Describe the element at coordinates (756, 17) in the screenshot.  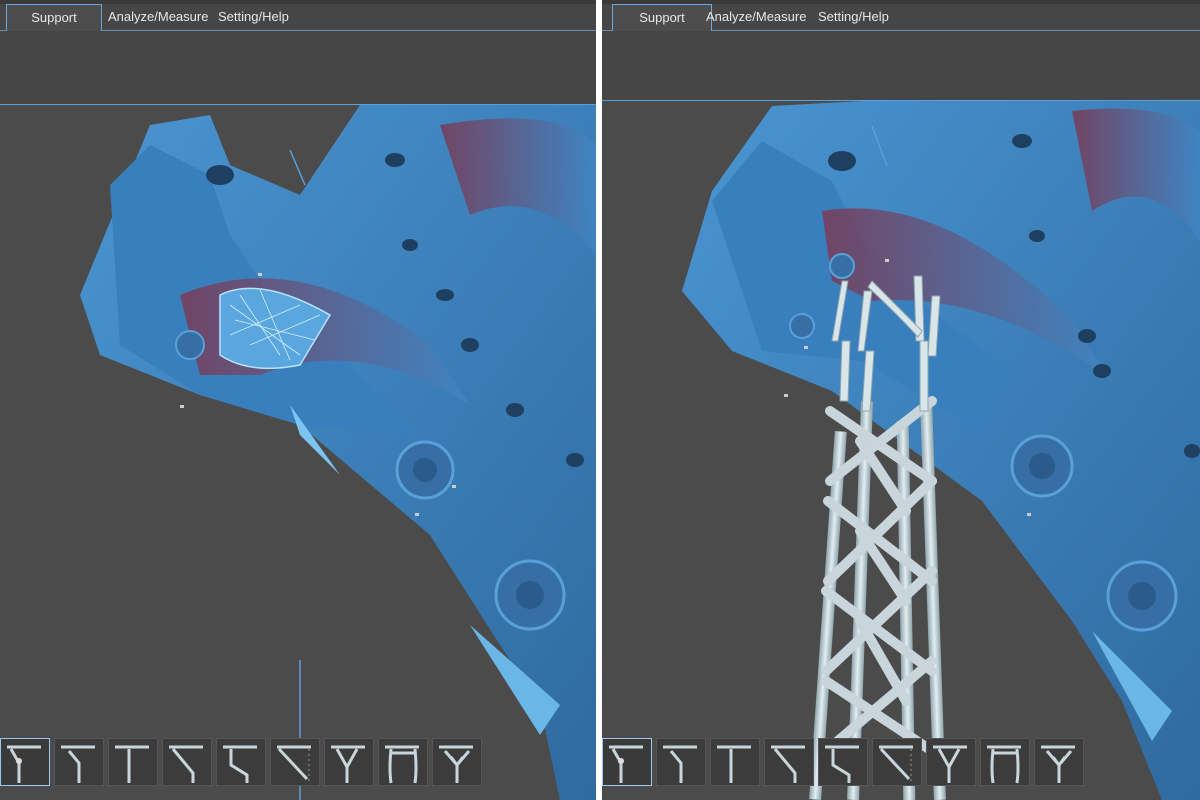
I see `tab-analyze-measure: Analyze/Measure` at that location.